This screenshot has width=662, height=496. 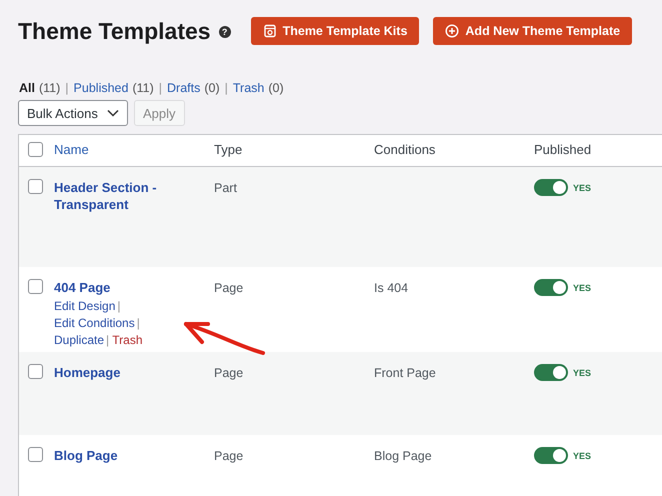 What do you see at coordinates (405, 373) in the screenshot?
I see `conditions-cell: Front Page` at bounding box center [405, 373].